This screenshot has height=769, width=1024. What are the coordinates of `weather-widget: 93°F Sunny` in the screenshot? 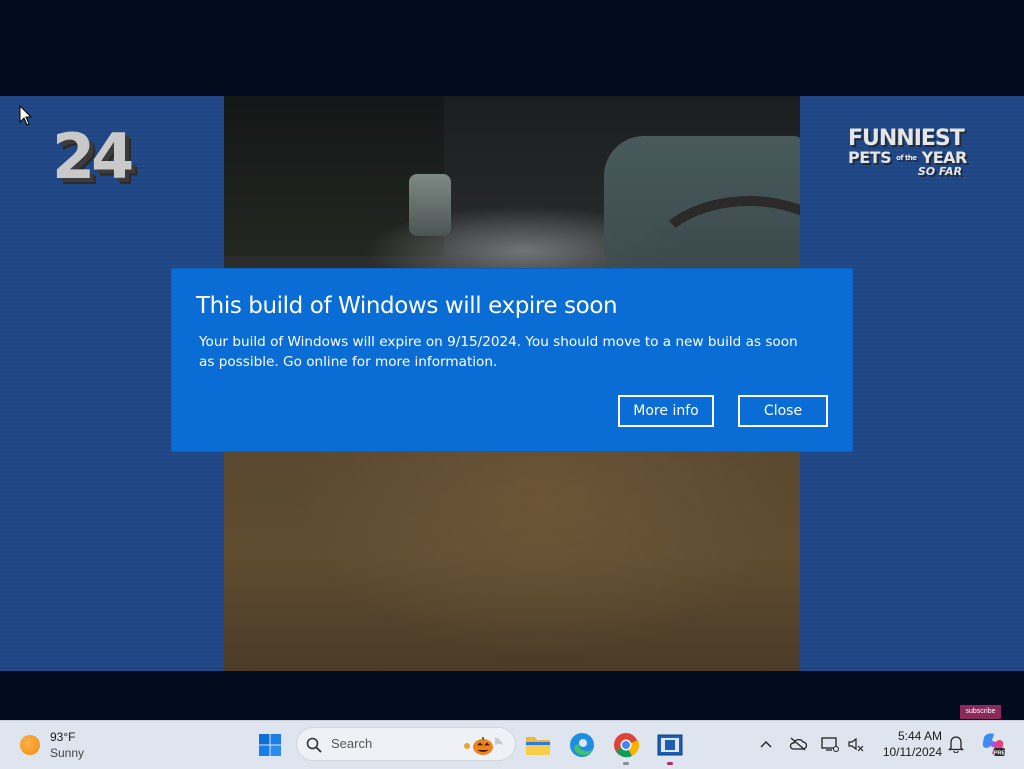 It's located at (63, 746).